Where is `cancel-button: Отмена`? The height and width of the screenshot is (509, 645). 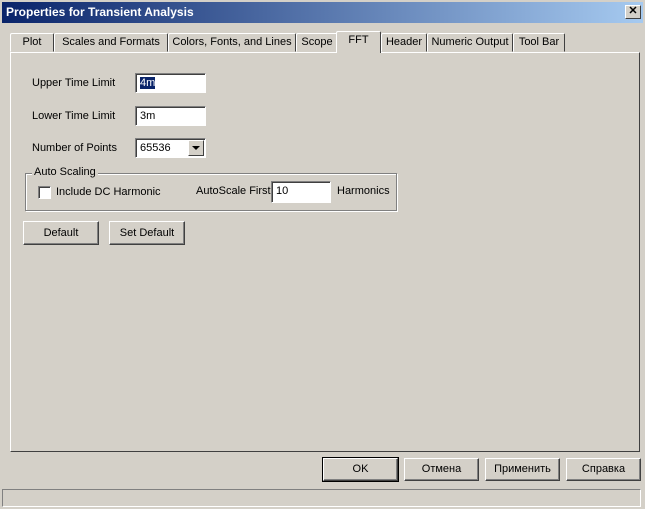 cancel-button: Отмена is located at coordinates (441, 469).